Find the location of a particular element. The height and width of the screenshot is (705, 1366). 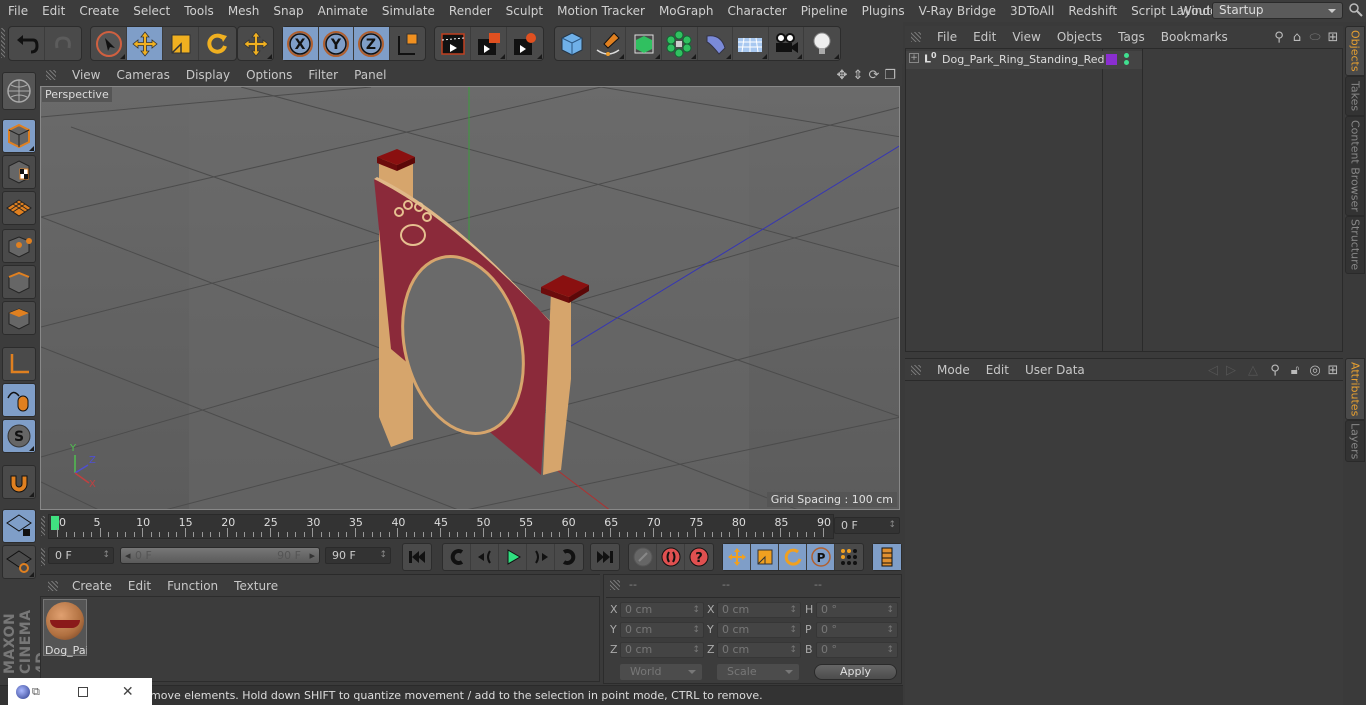

coordinate-space-dropdown: World is located at coordinates (661, 672).